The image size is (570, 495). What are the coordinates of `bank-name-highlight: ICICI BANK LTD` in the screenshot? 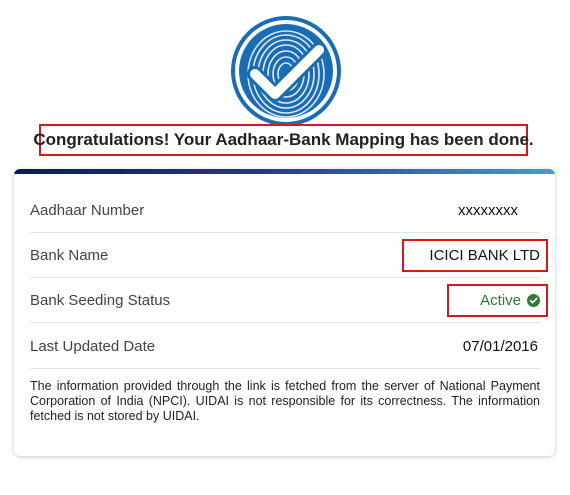 It's located at (475, 255).